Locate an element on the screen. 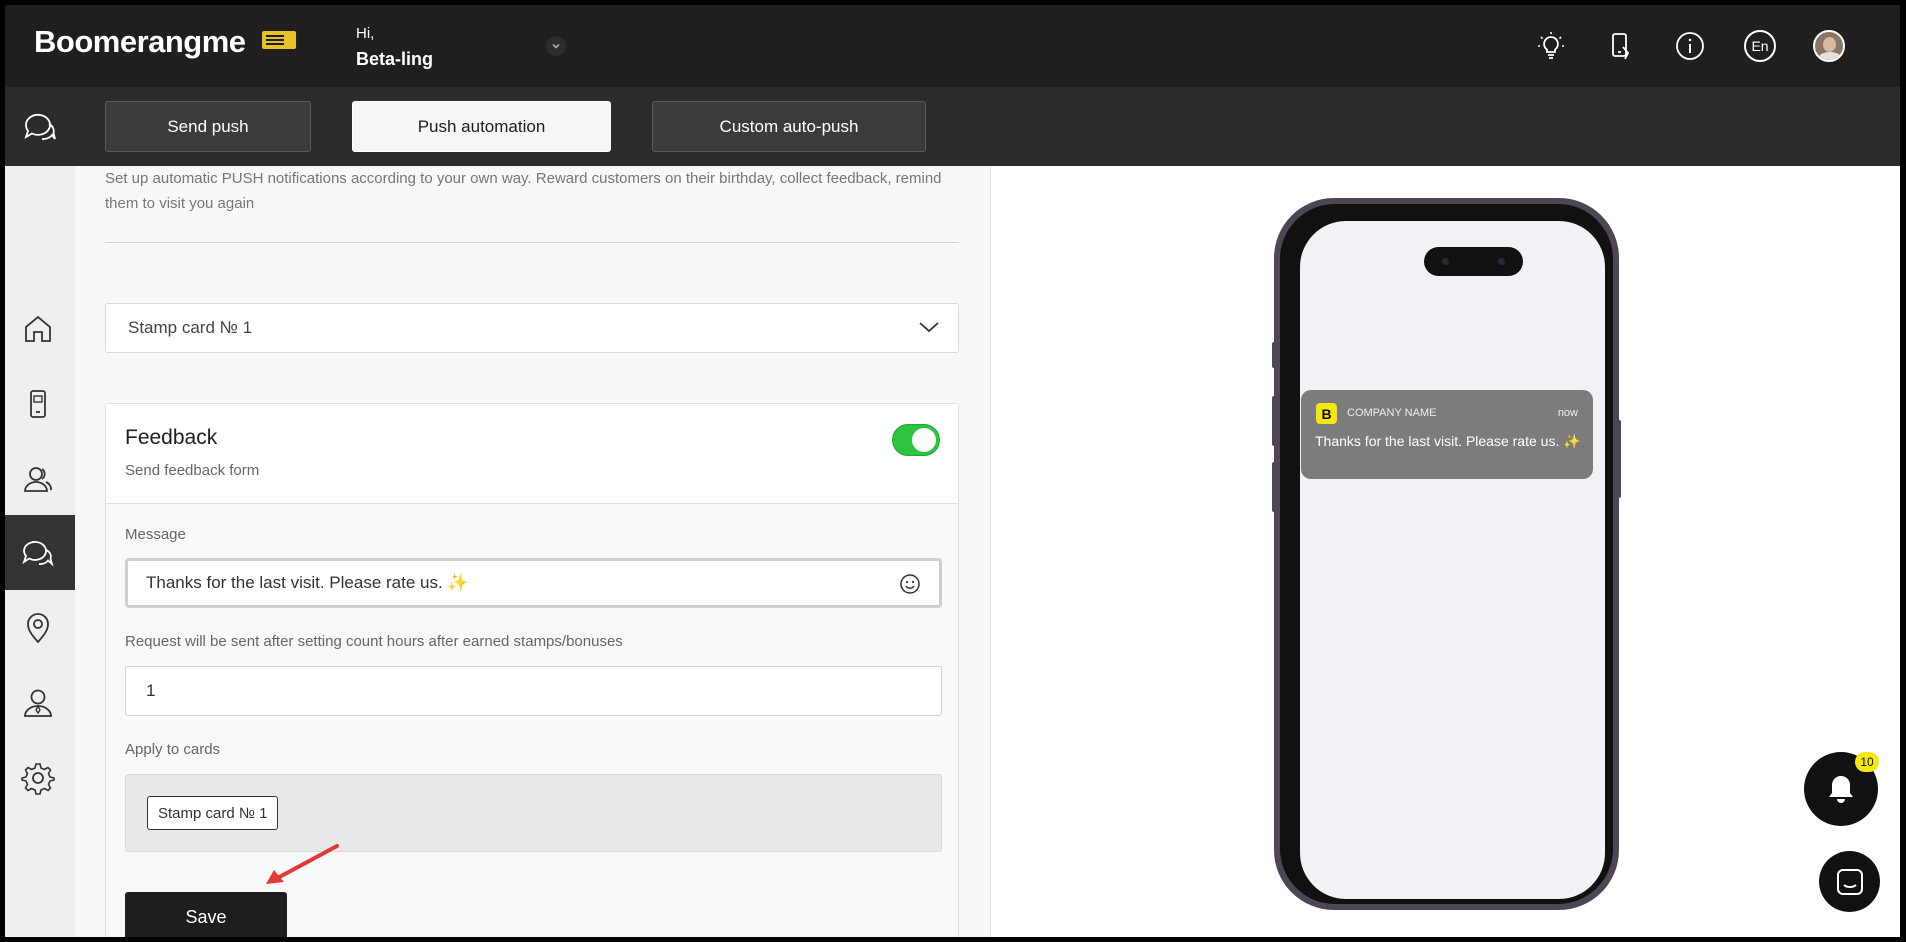 The height and width of the screenshot is (942, 1906). gear-icon is located at coordinates (37, 778).